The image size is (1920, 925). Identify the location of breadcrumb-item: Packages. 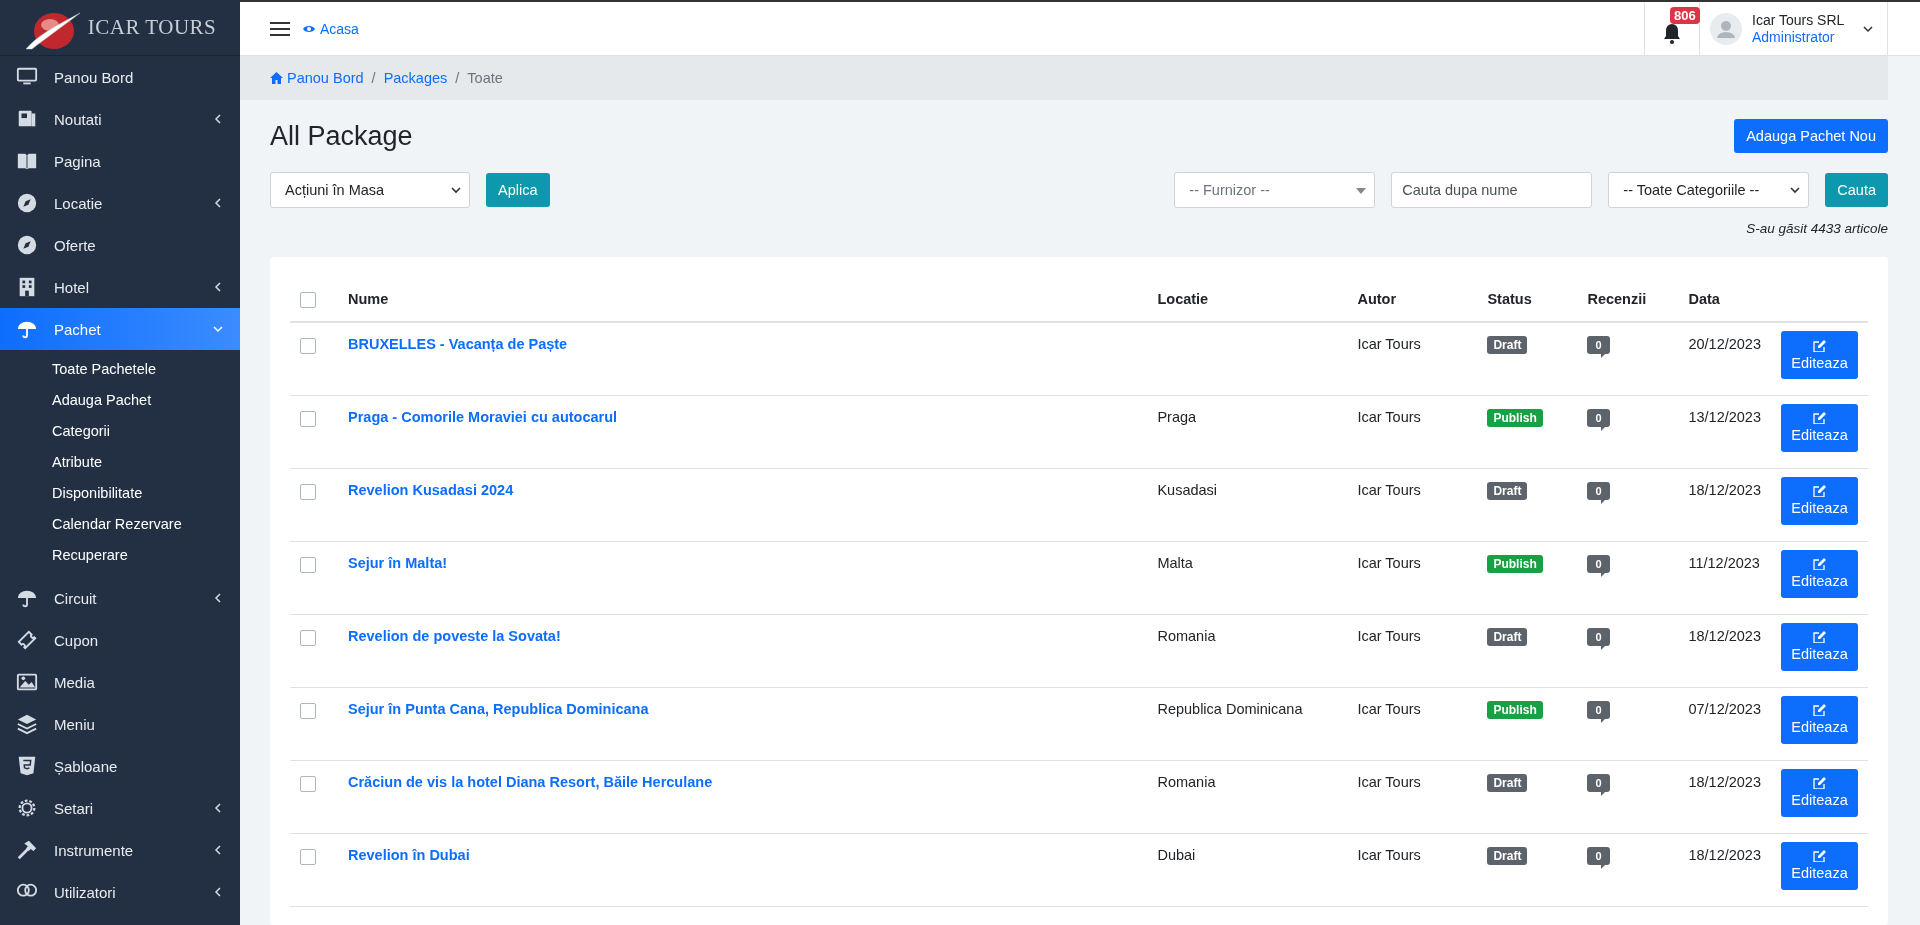
(415, 78).